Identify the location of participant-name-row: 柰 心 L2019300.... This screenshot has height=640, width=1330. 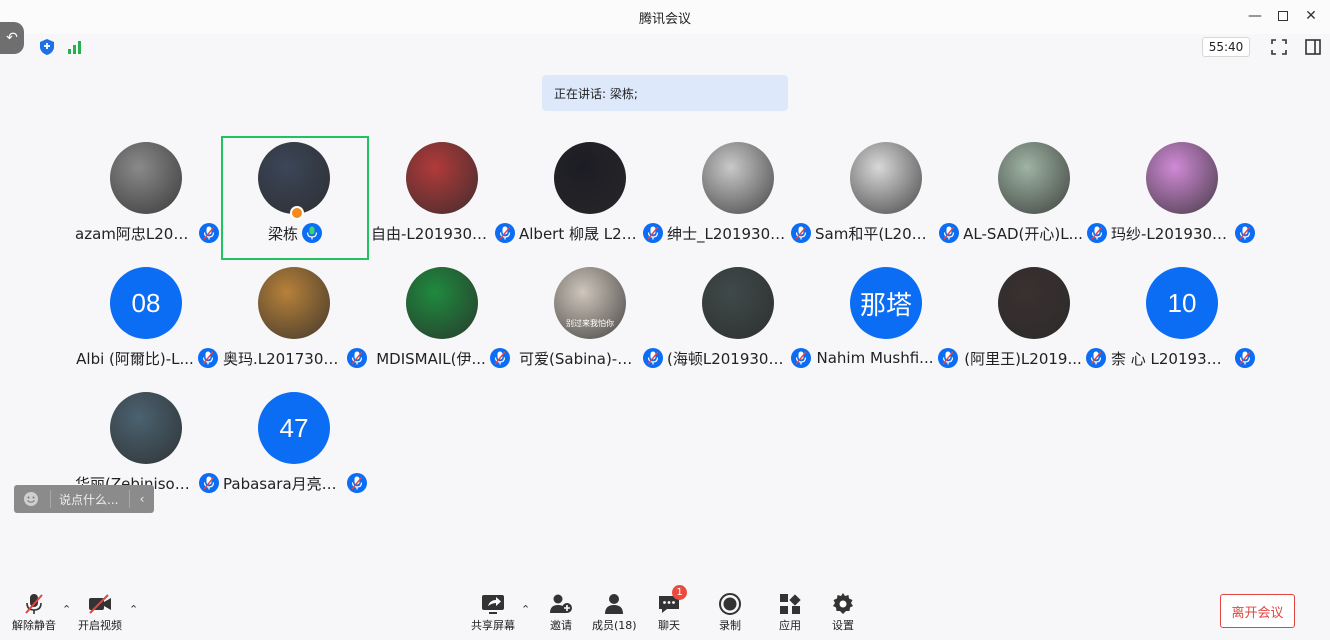
(1183, 358).